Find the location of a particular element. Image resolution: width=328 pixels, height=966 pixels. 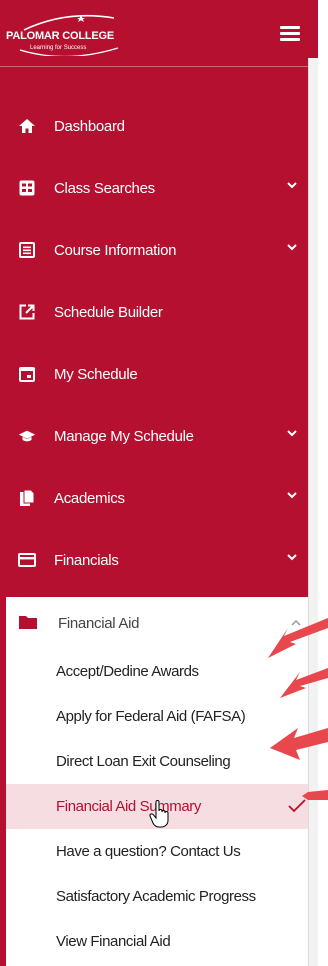

sub-item-financial-aid-summary: Financial Aid Summary is located at coordinates (162, 806).